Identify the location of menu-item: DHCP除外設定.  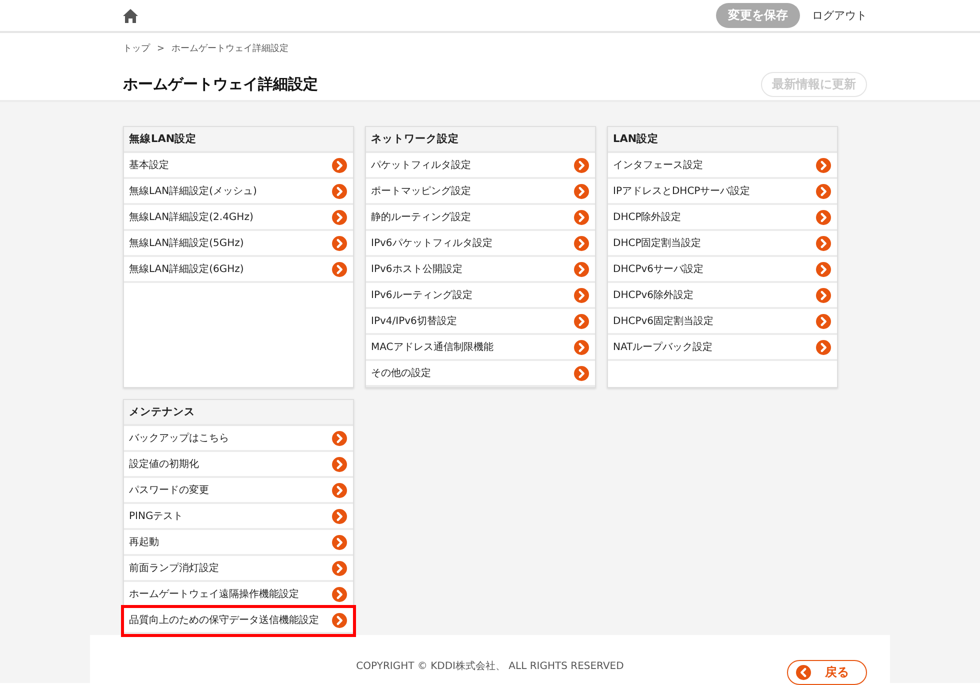
(722, 218).